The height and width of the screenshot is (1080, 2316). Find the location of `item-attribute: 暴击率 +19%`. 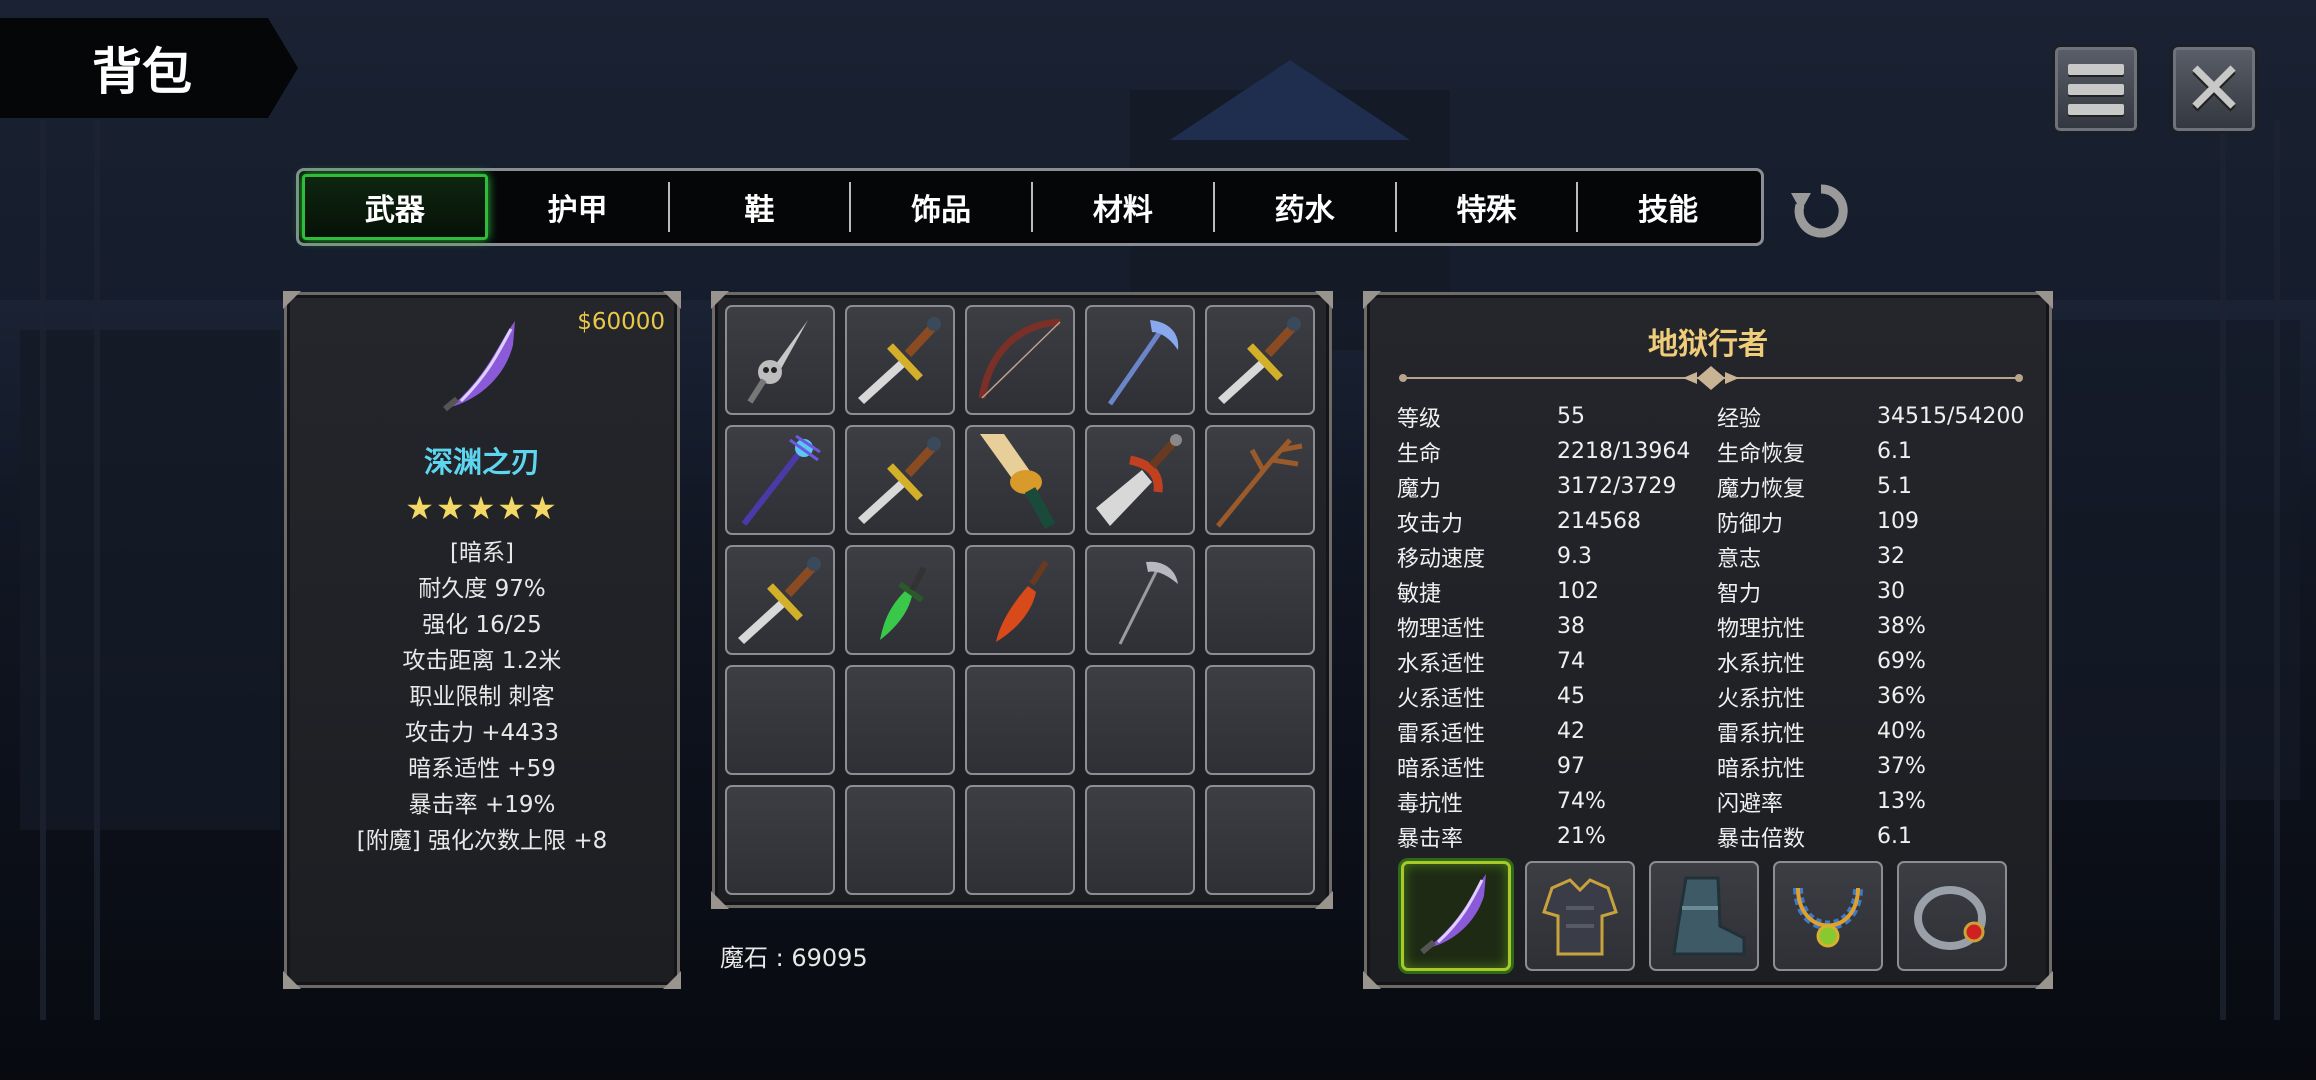

item-attribute: 暴击率 +19% is located at coordinates (482, 805).